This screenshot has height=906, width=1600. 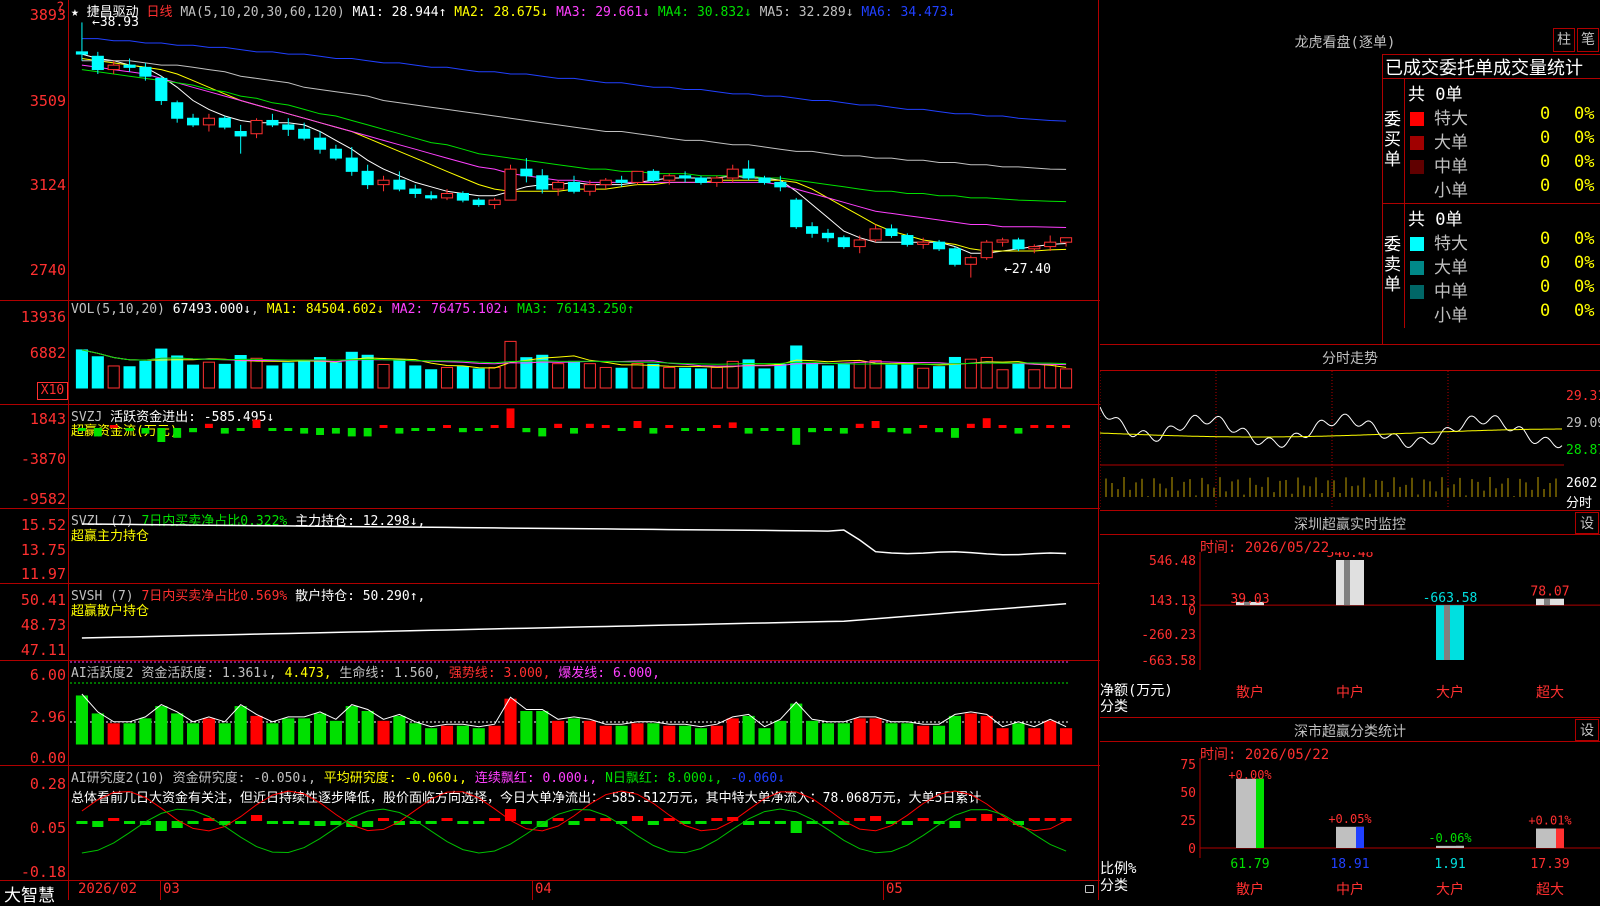 What do you see at coordinates (1089, 889) in the screenshot?
I see `lock-icon` at bounding box center [1089, 889].